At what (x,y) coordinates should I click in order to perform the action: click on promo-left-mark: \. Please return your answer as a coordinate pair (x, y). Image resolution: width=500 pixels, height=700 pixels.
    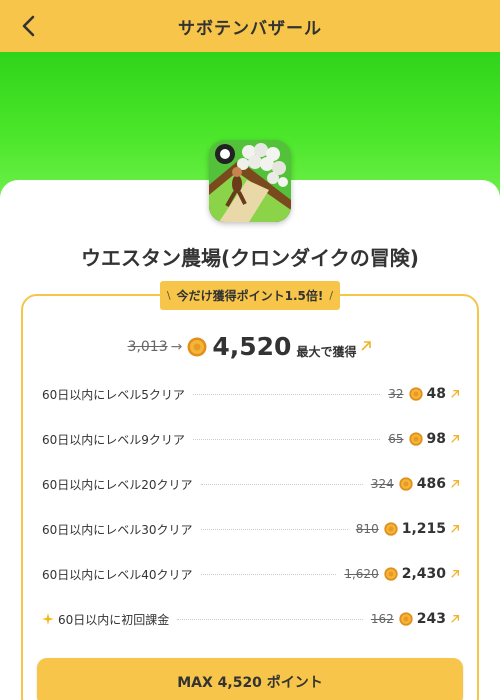
    Looking at the image, I should click on (168, 295).